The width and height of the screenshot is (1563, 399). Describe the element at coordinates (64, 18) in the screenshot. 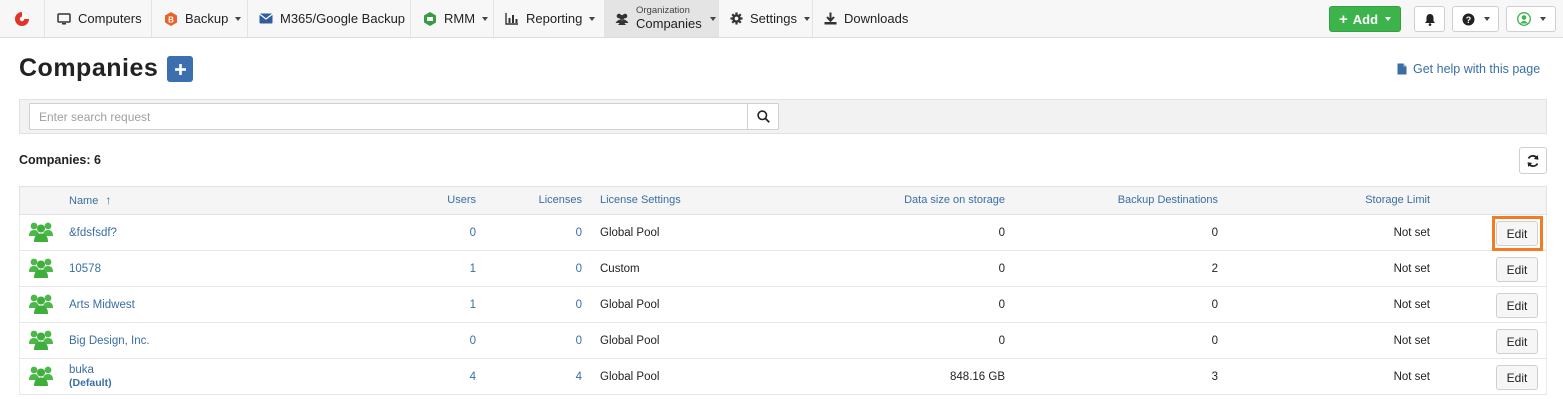

I see `monitor-icon` at that location.